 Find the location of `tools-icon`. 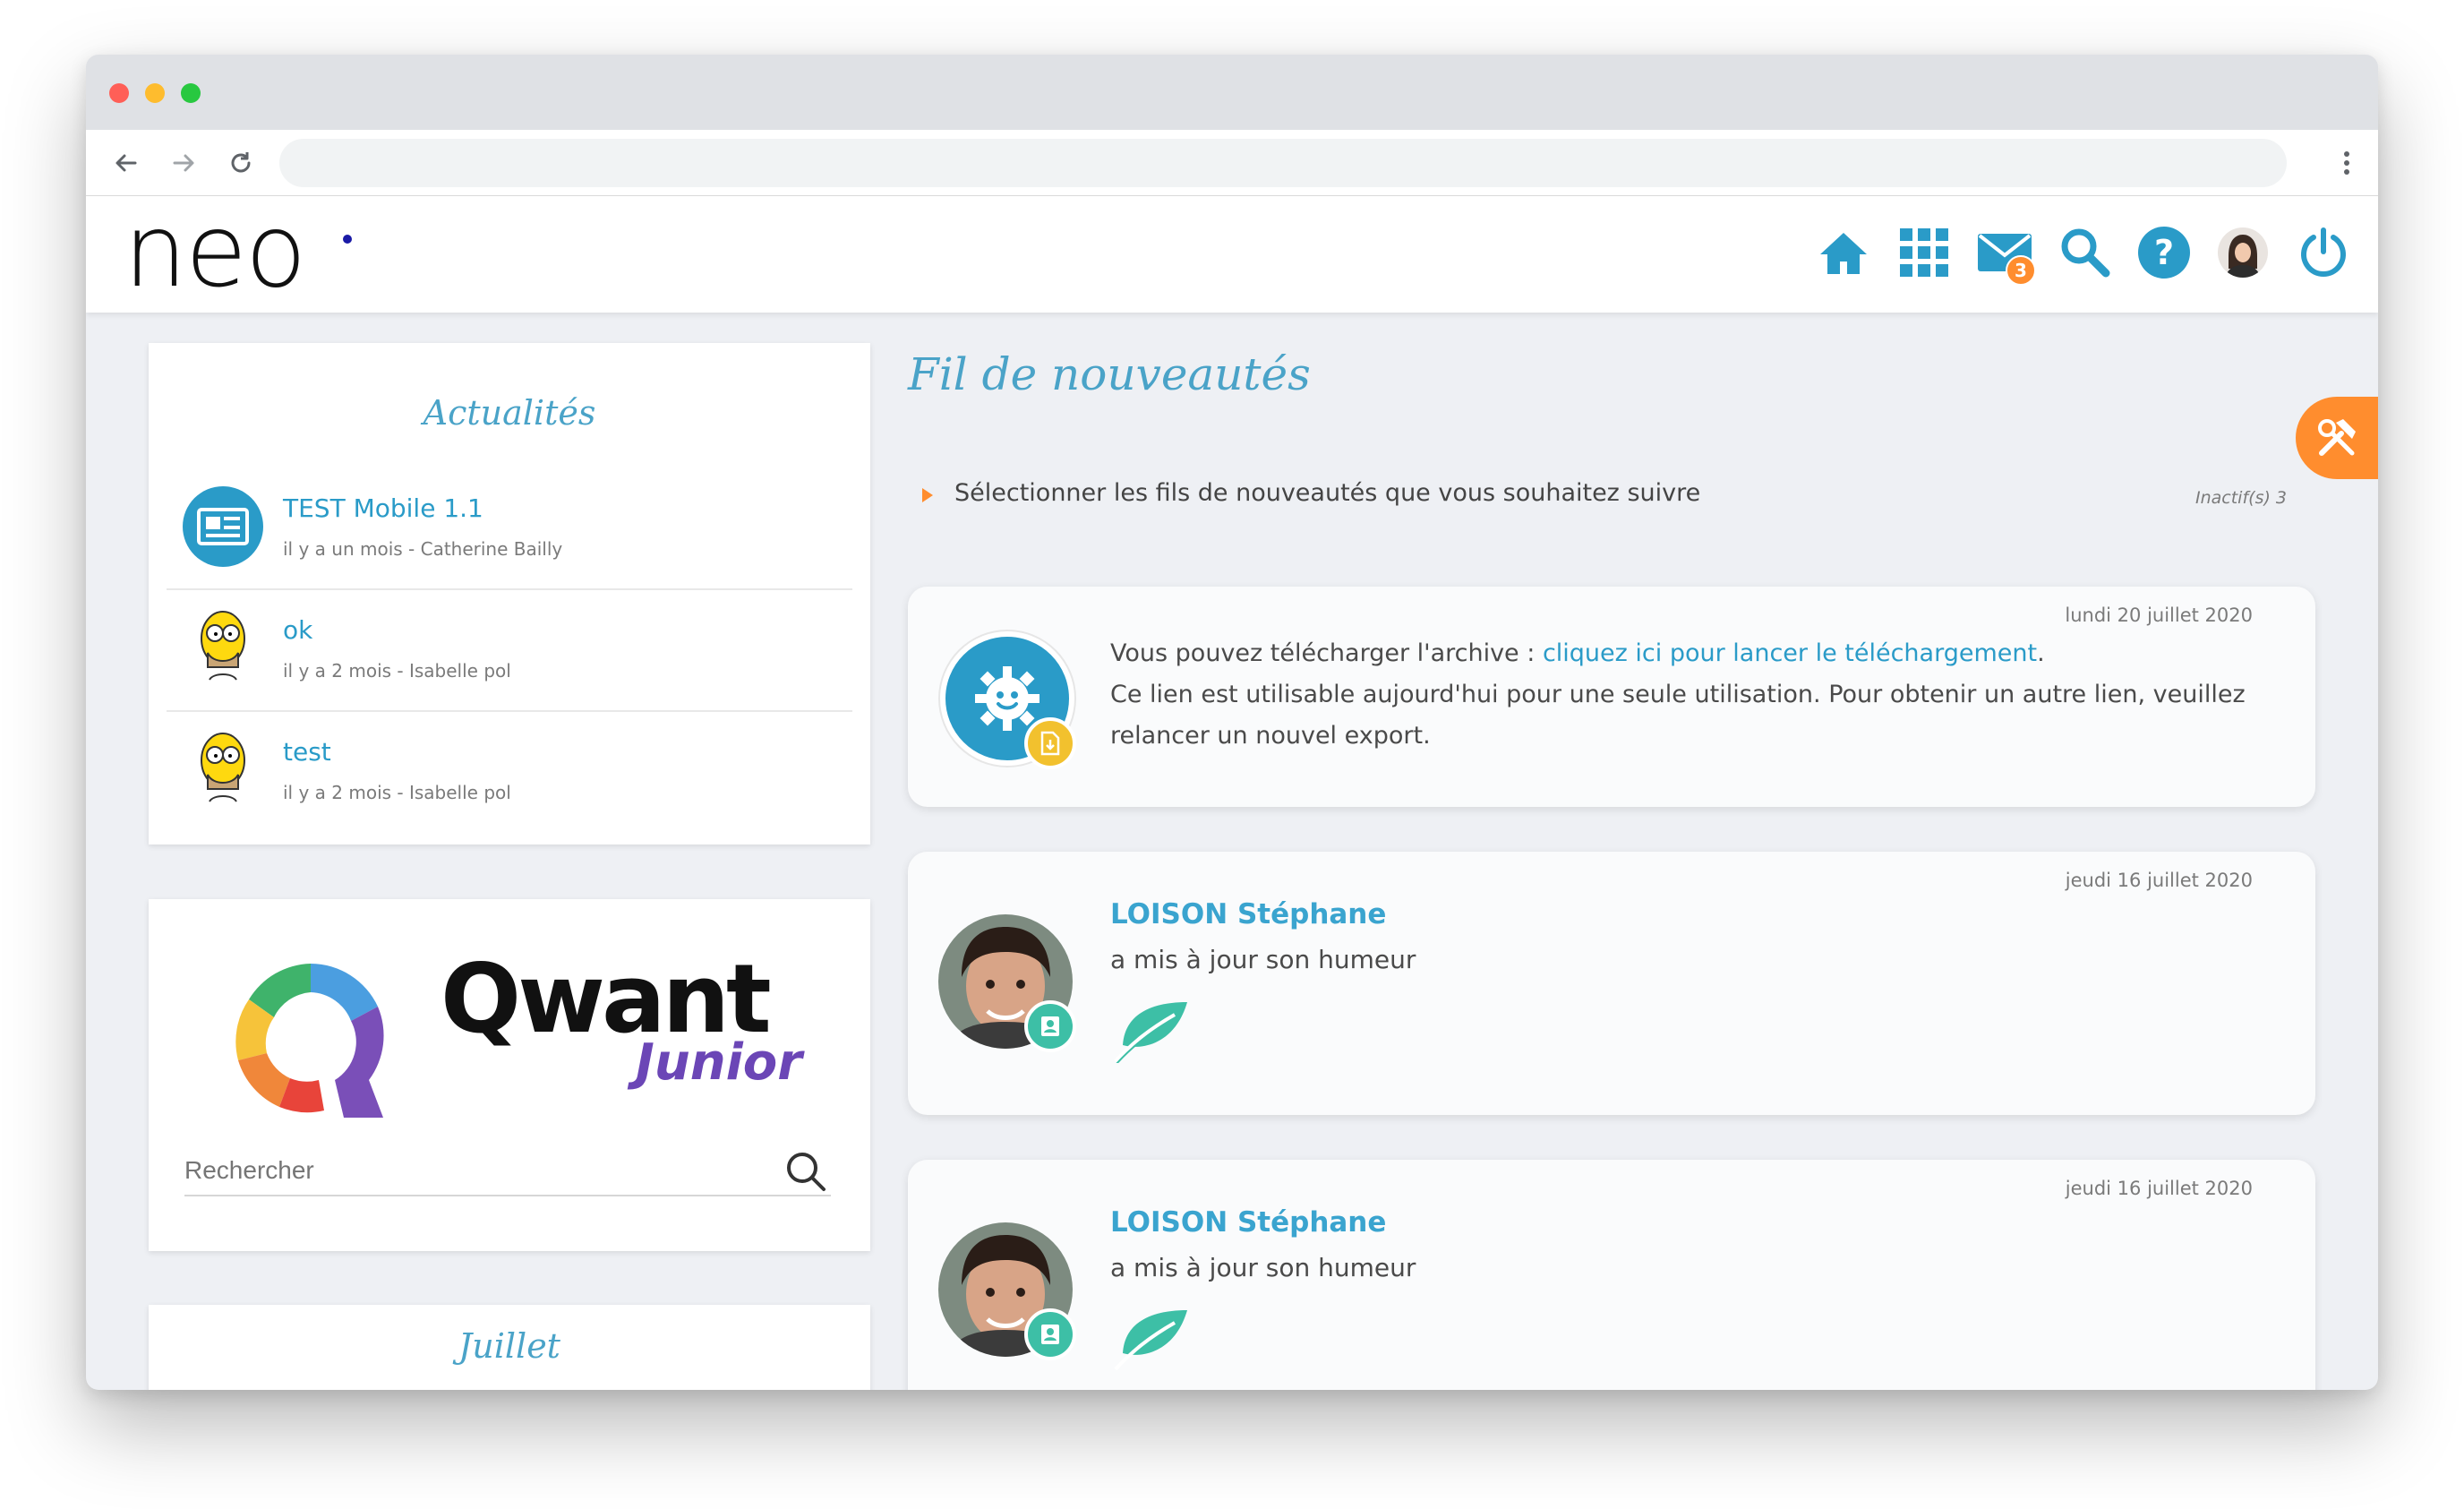

tools-icon is located at coordinates (2337, 438).